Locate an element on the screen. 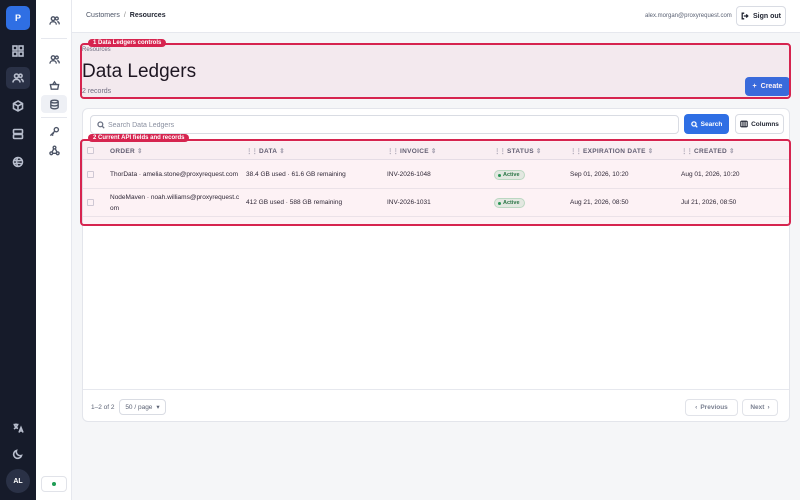 This screenshot has height=500, width=800. page-size-select: 50 / page ▾ is located at coordinates (142, 407).